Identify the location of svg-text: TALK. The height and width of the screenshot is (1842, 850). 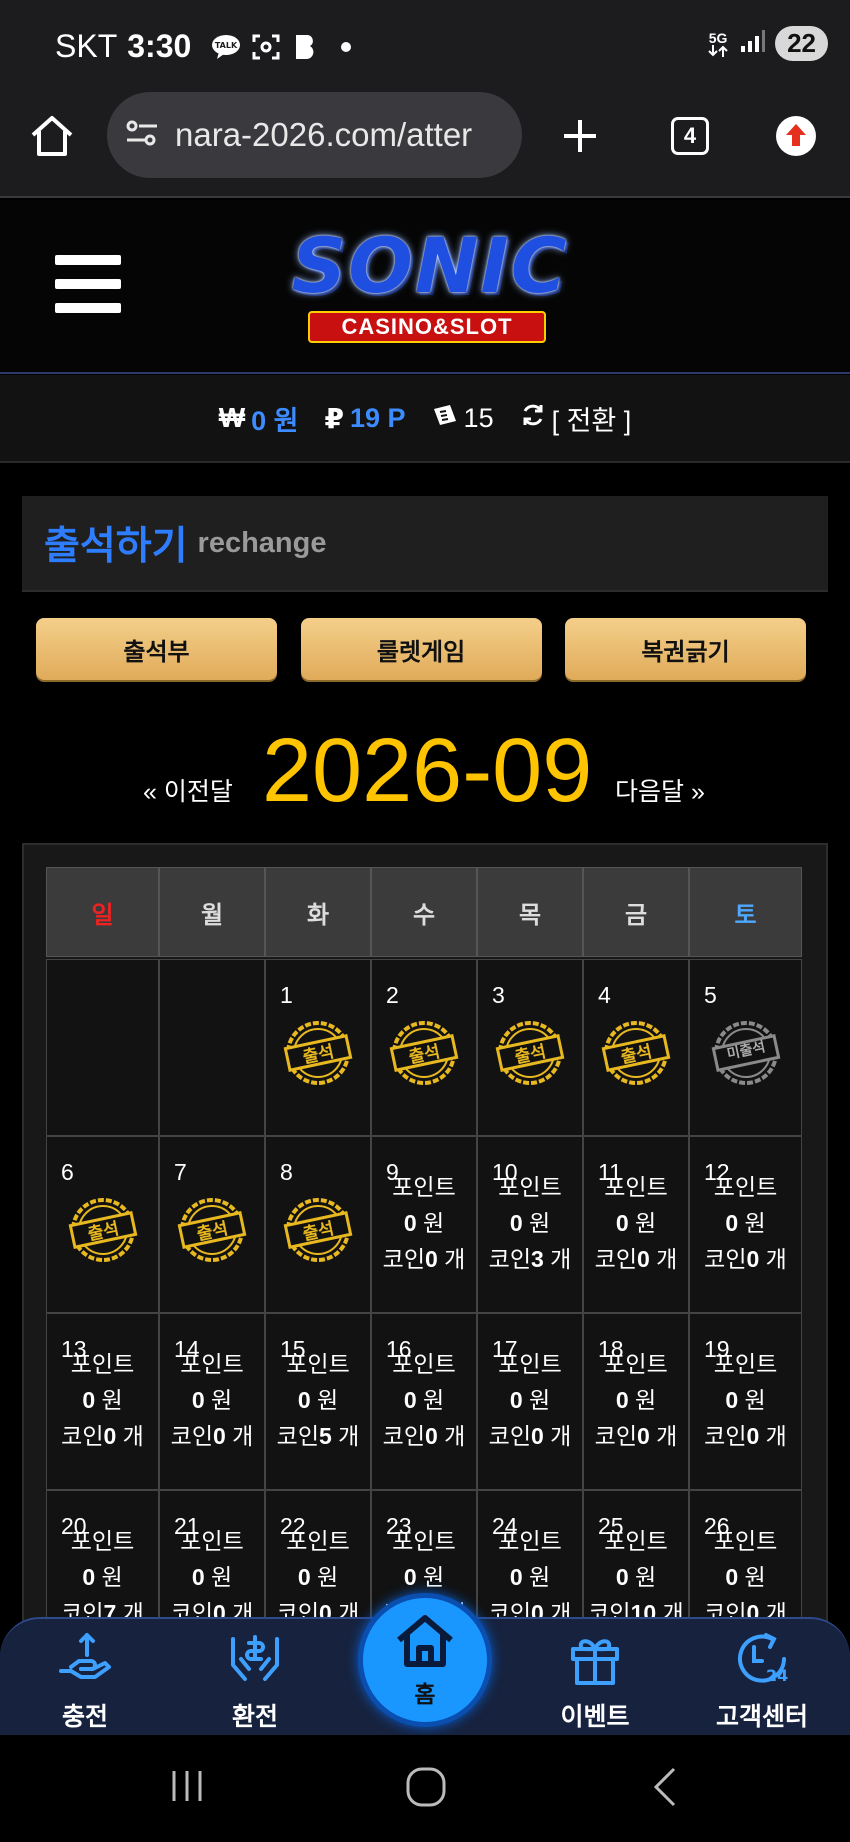
(226, 45).